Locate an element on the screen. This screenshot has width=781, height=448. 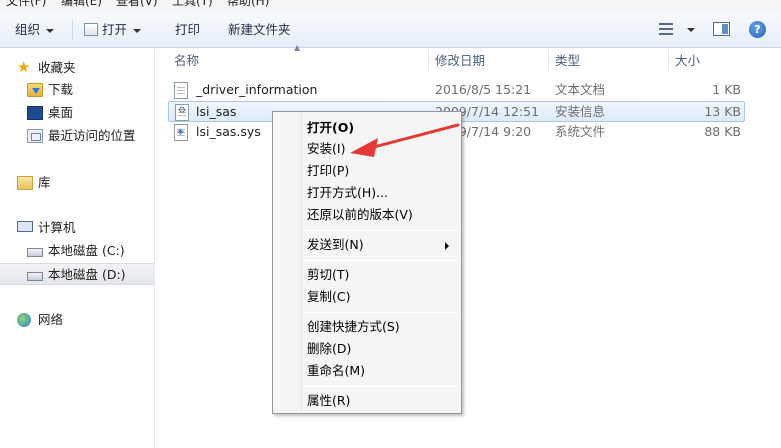
nav-favorites-label: 收藏夹 is located at coordinates (57, 67).